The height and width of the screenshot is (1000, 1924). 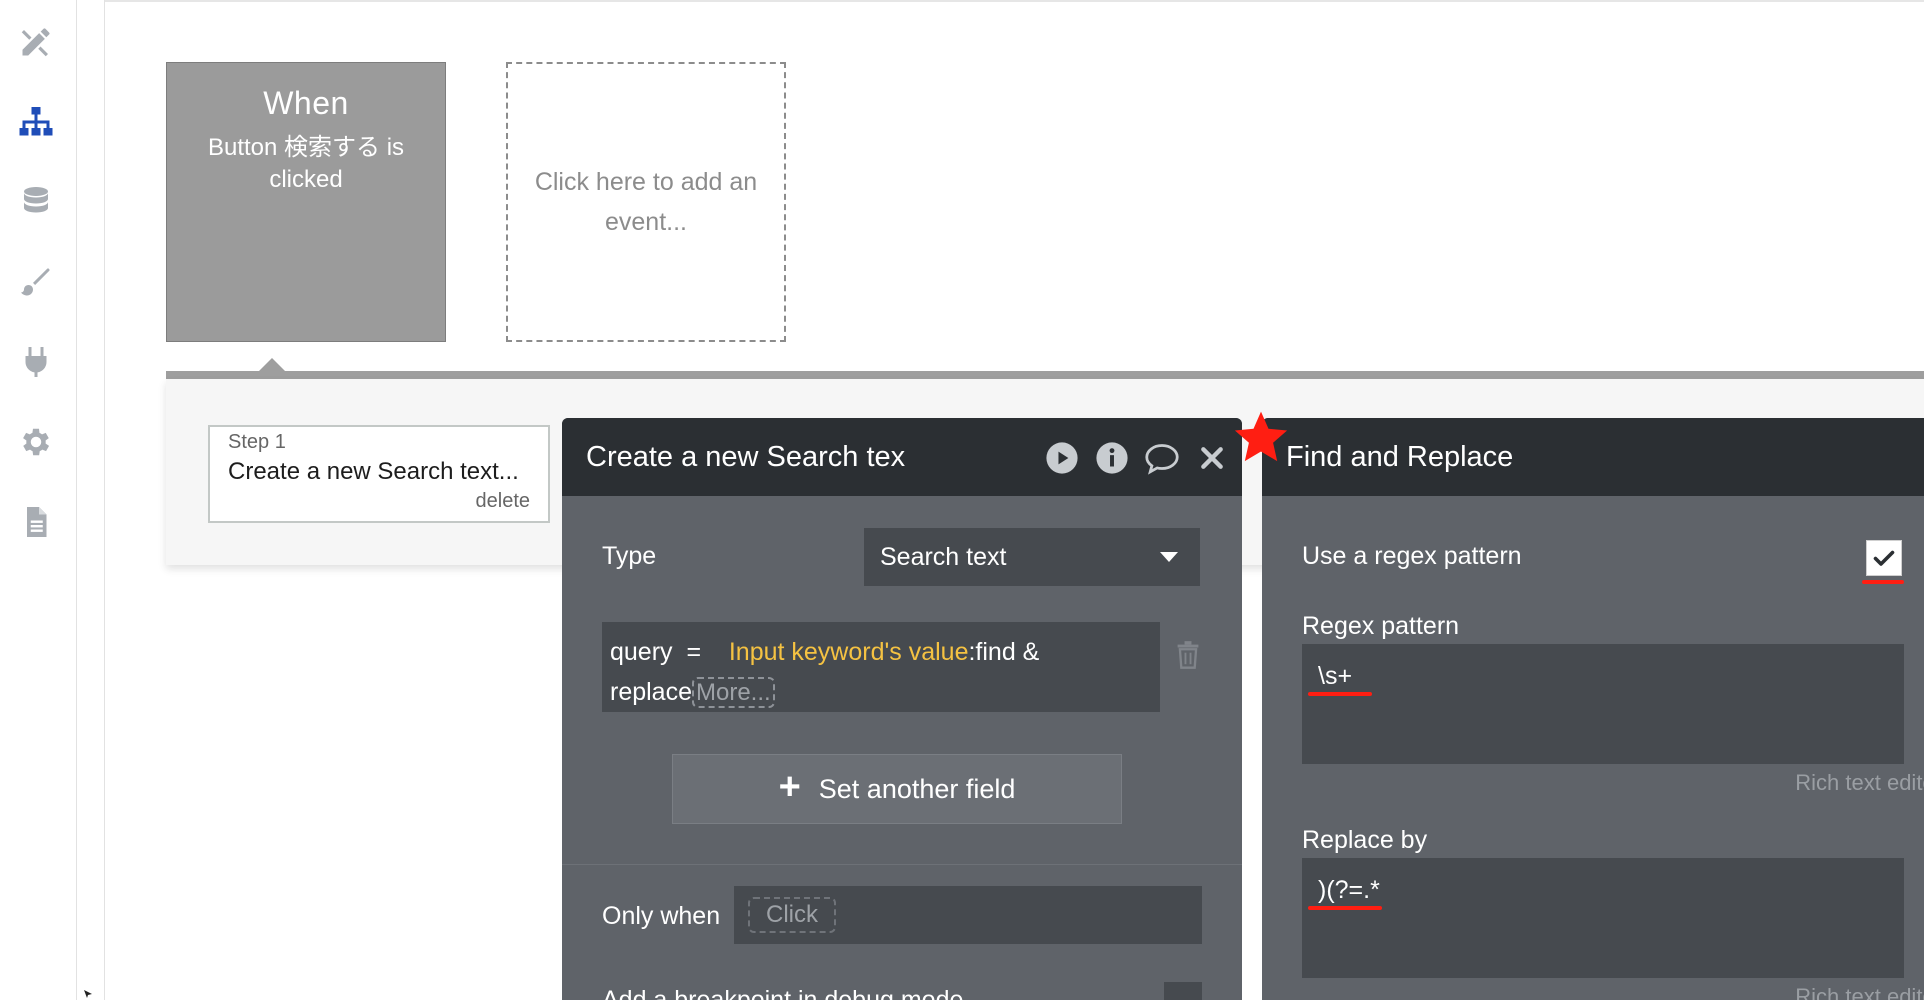 I want to click on find-replace-header: Find and Replace, so click(x=1593, y=457).